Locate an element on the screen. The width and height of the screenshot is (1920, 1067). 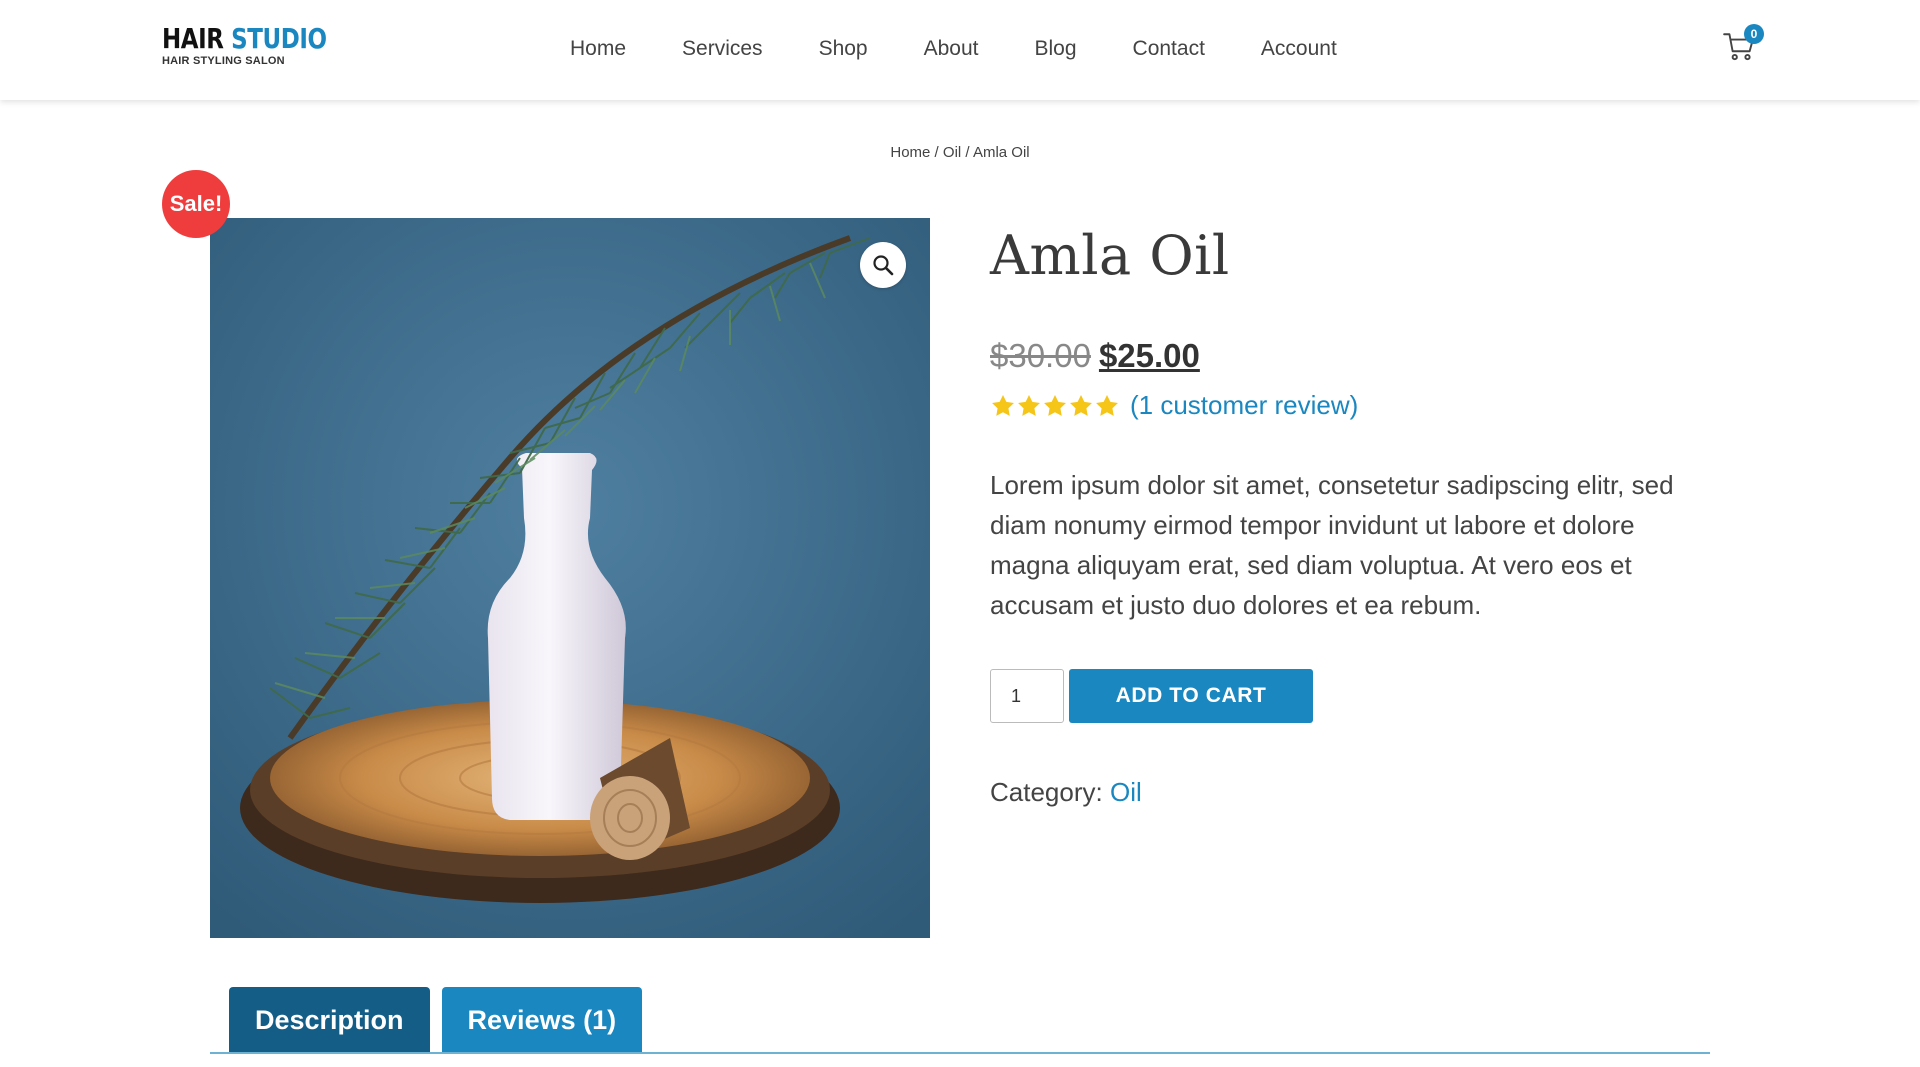
review-link: (1 customer review) is located at coordinates (1244, 405).